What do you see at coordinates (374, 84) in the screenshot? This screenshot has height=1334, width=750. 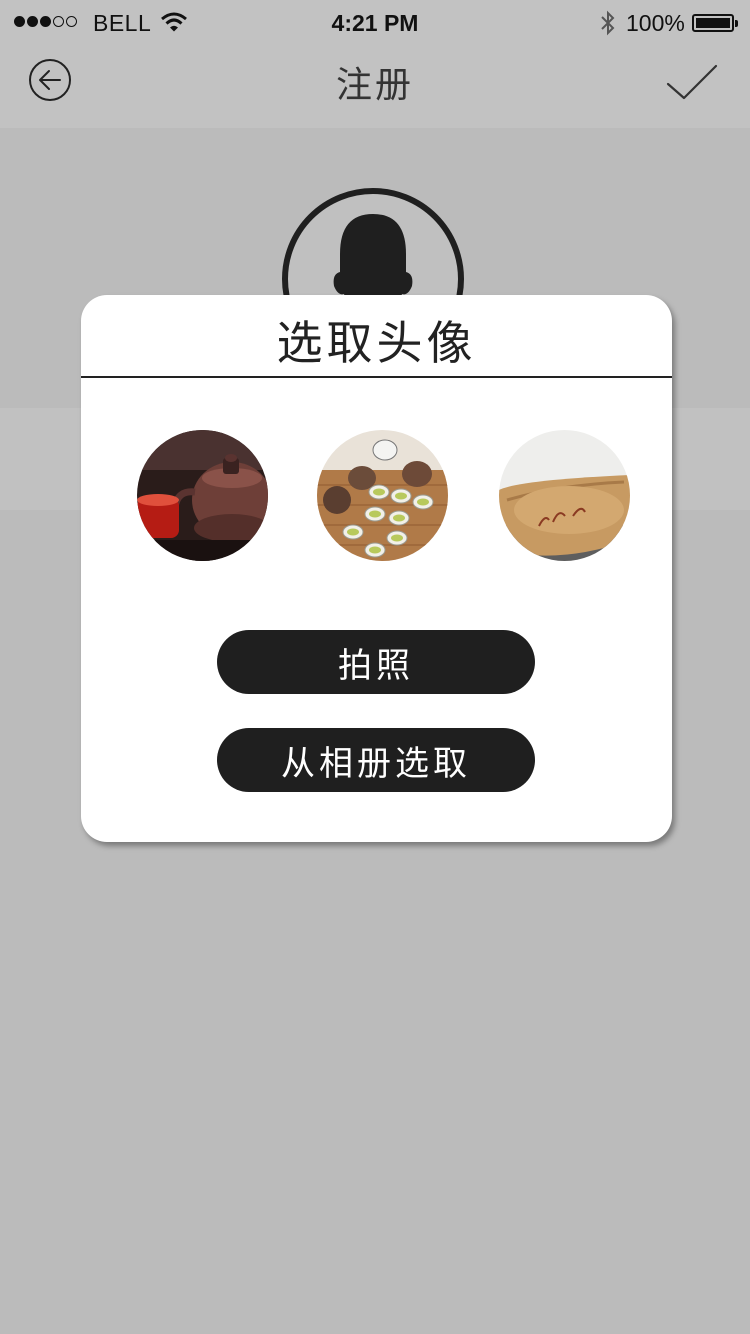 I see `page-title: 注册` at bounding box center [374, 84].